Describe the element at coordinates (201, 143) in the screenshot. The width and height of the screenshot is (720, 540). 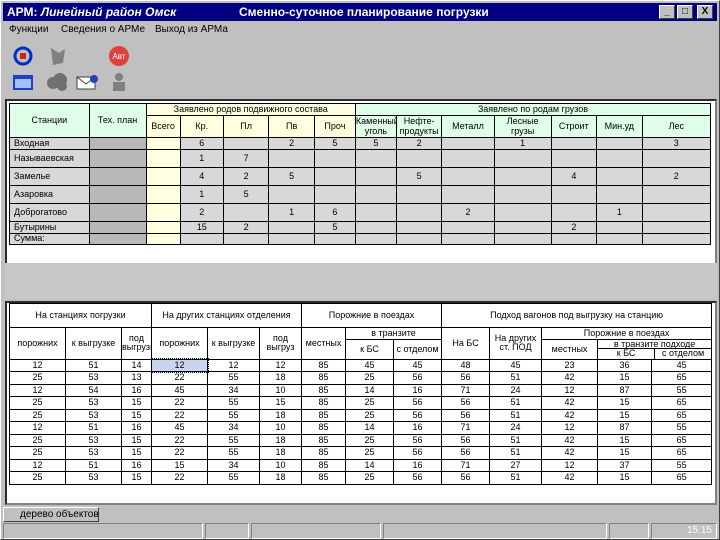
I see `cell: 6` at that location.